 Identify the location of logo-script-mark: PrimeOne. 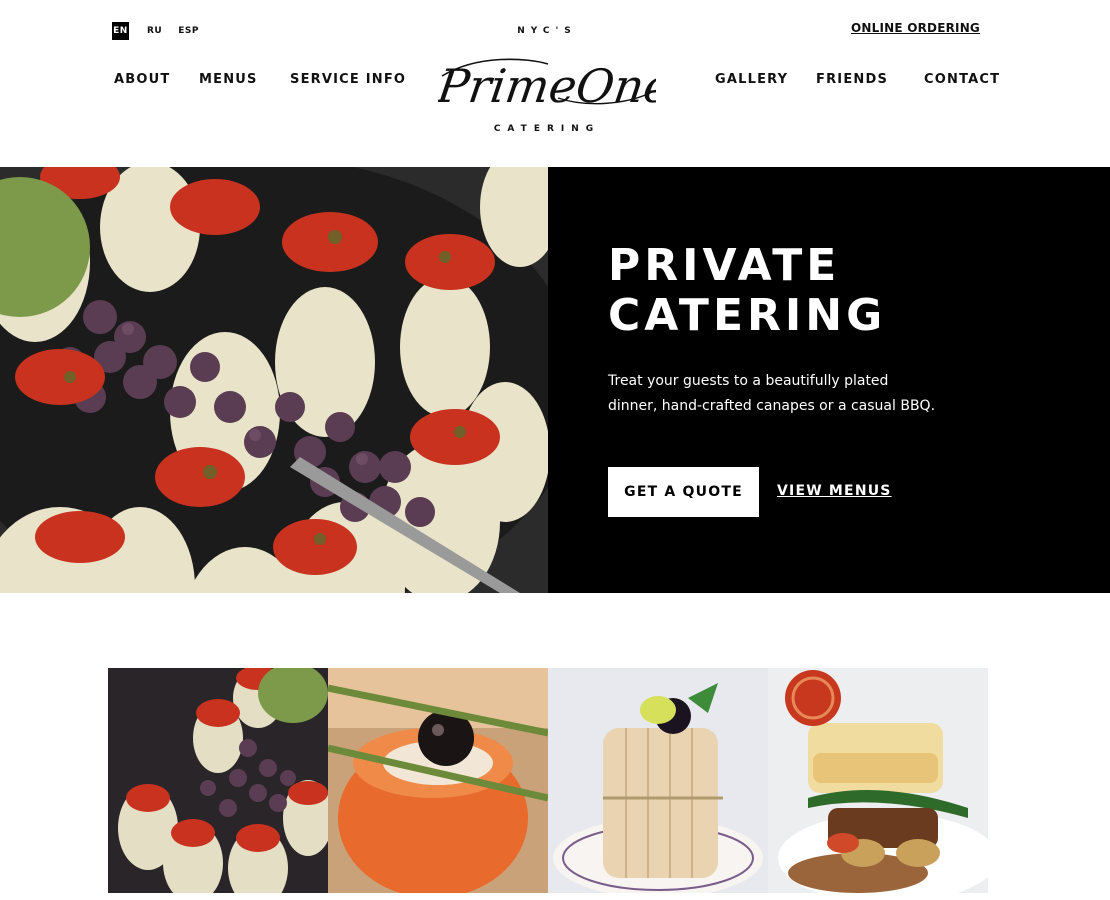
(547, 85).